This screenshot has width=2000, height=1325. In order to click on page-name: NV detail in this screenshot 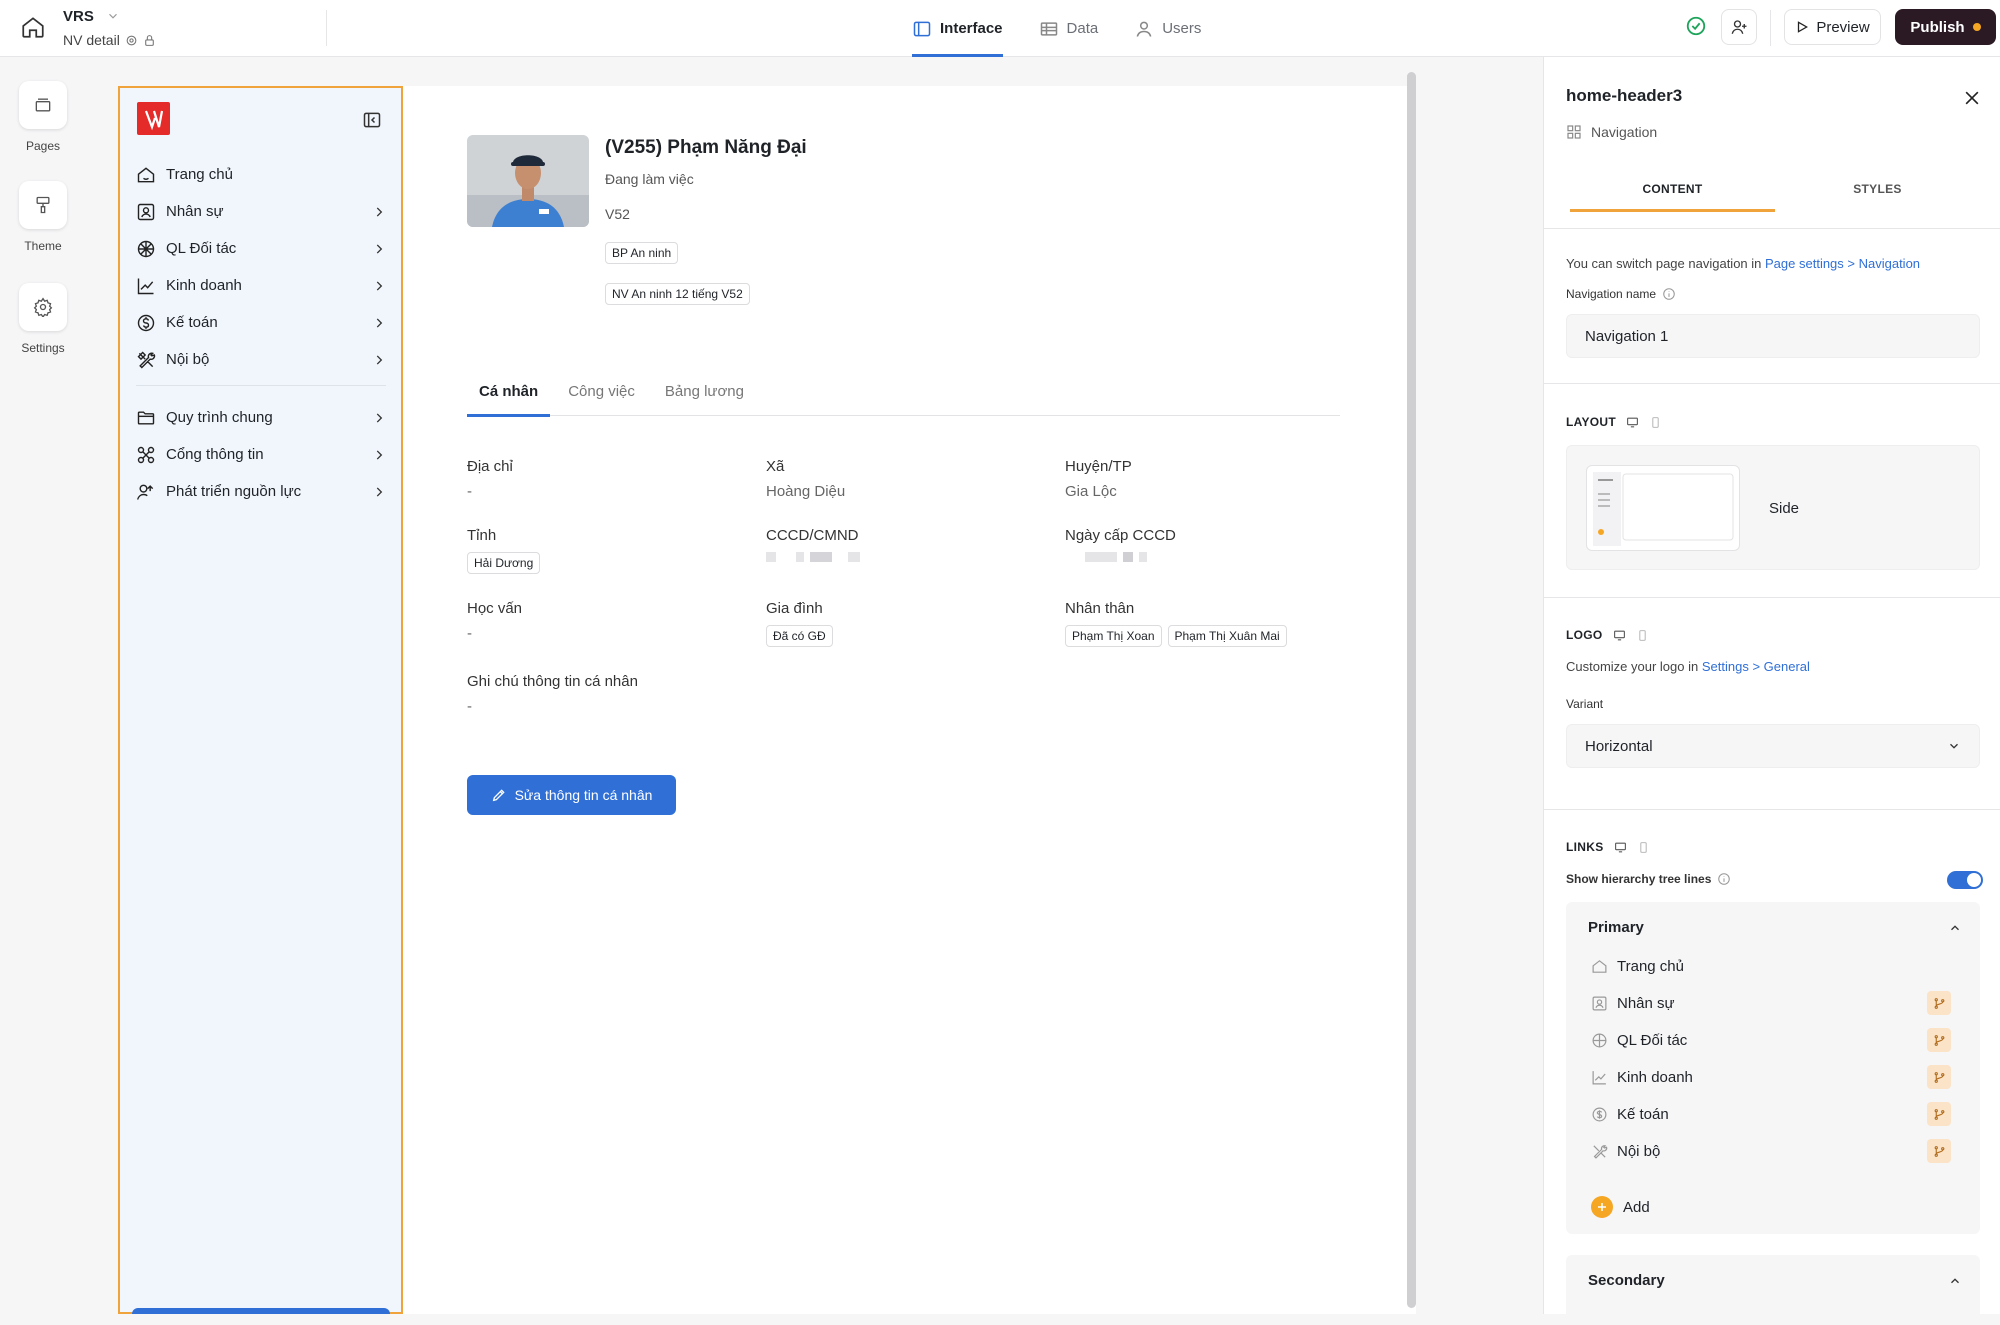, I will do `click(109, 40)`.